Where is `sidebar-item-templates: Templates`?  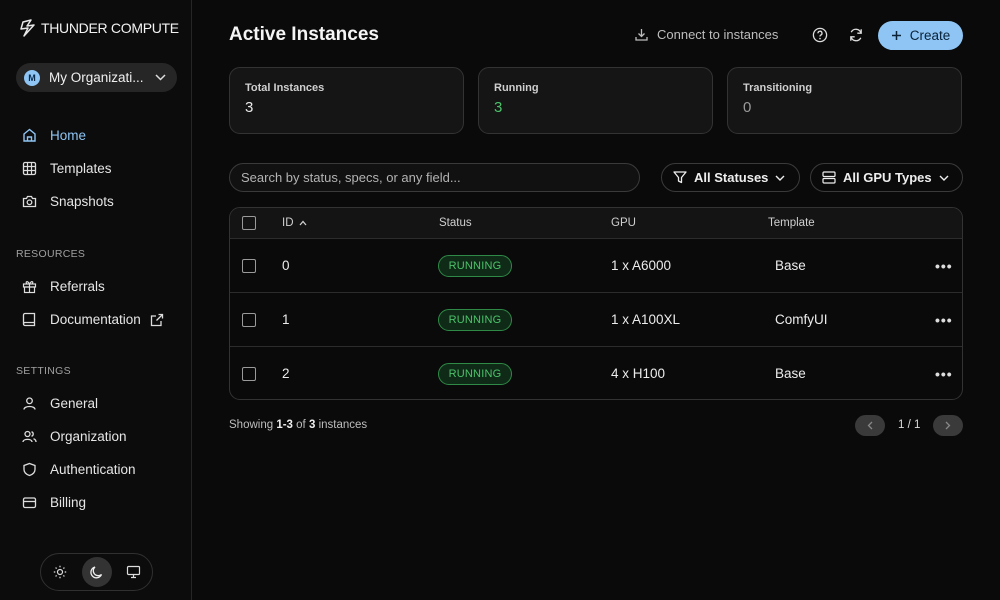 sidebar-item-templates: Templates is located at coordinates (67, 168).